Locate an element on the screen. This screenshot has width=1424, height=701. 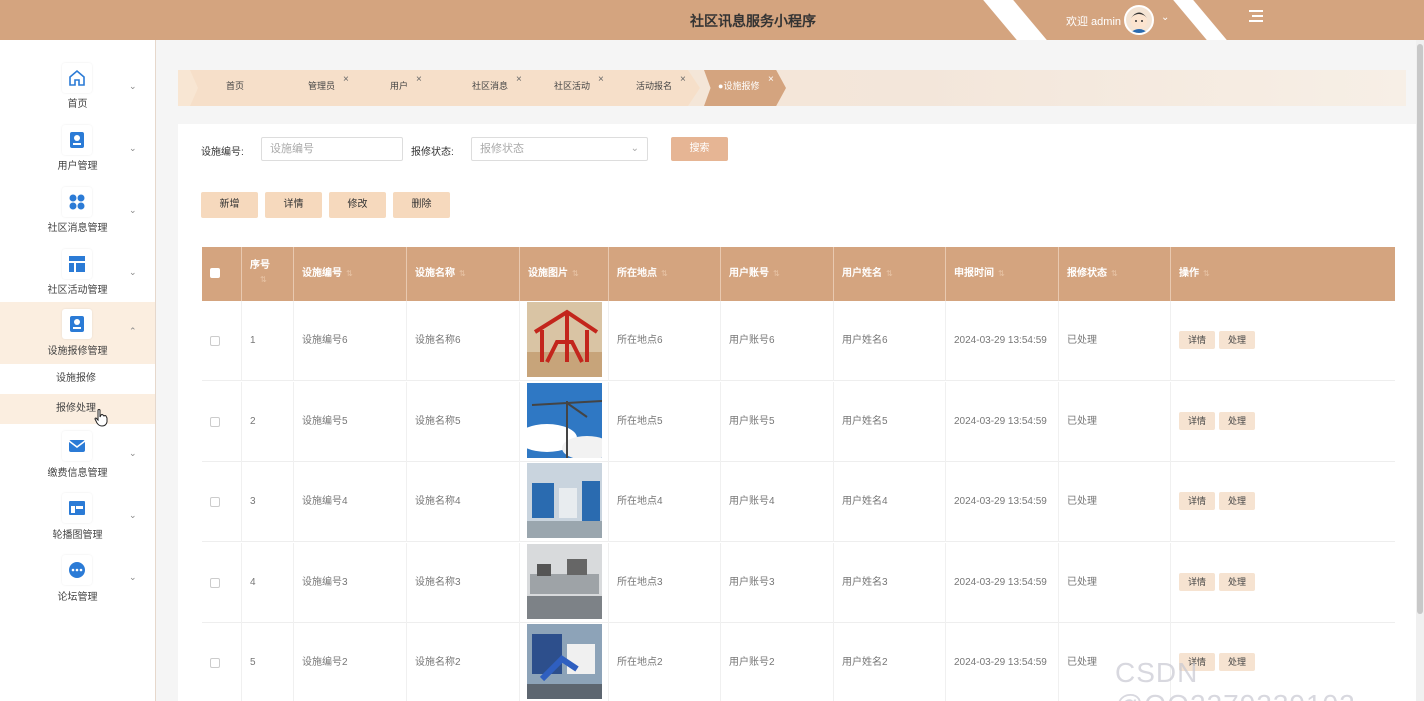
column-header: 设施图片 ⇅ is located at coordinates (564, 274).